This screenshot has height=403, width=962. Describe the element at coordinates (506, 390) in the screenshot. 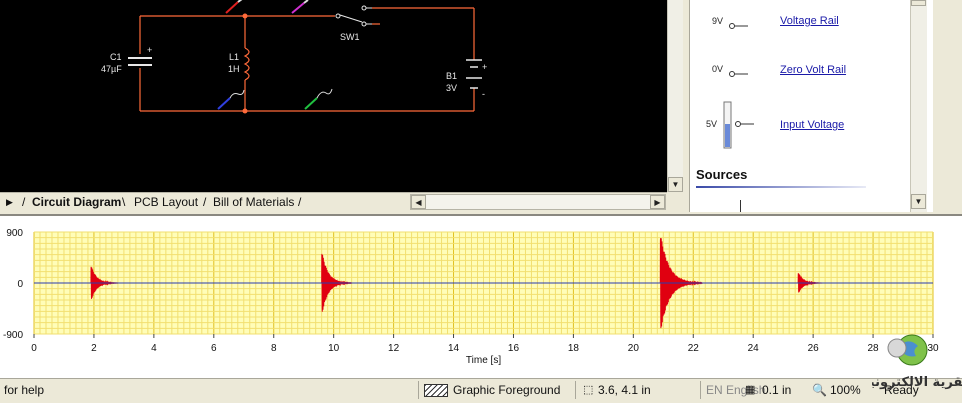

I see `status-layer-mode: Graphic Foreground` at that location.